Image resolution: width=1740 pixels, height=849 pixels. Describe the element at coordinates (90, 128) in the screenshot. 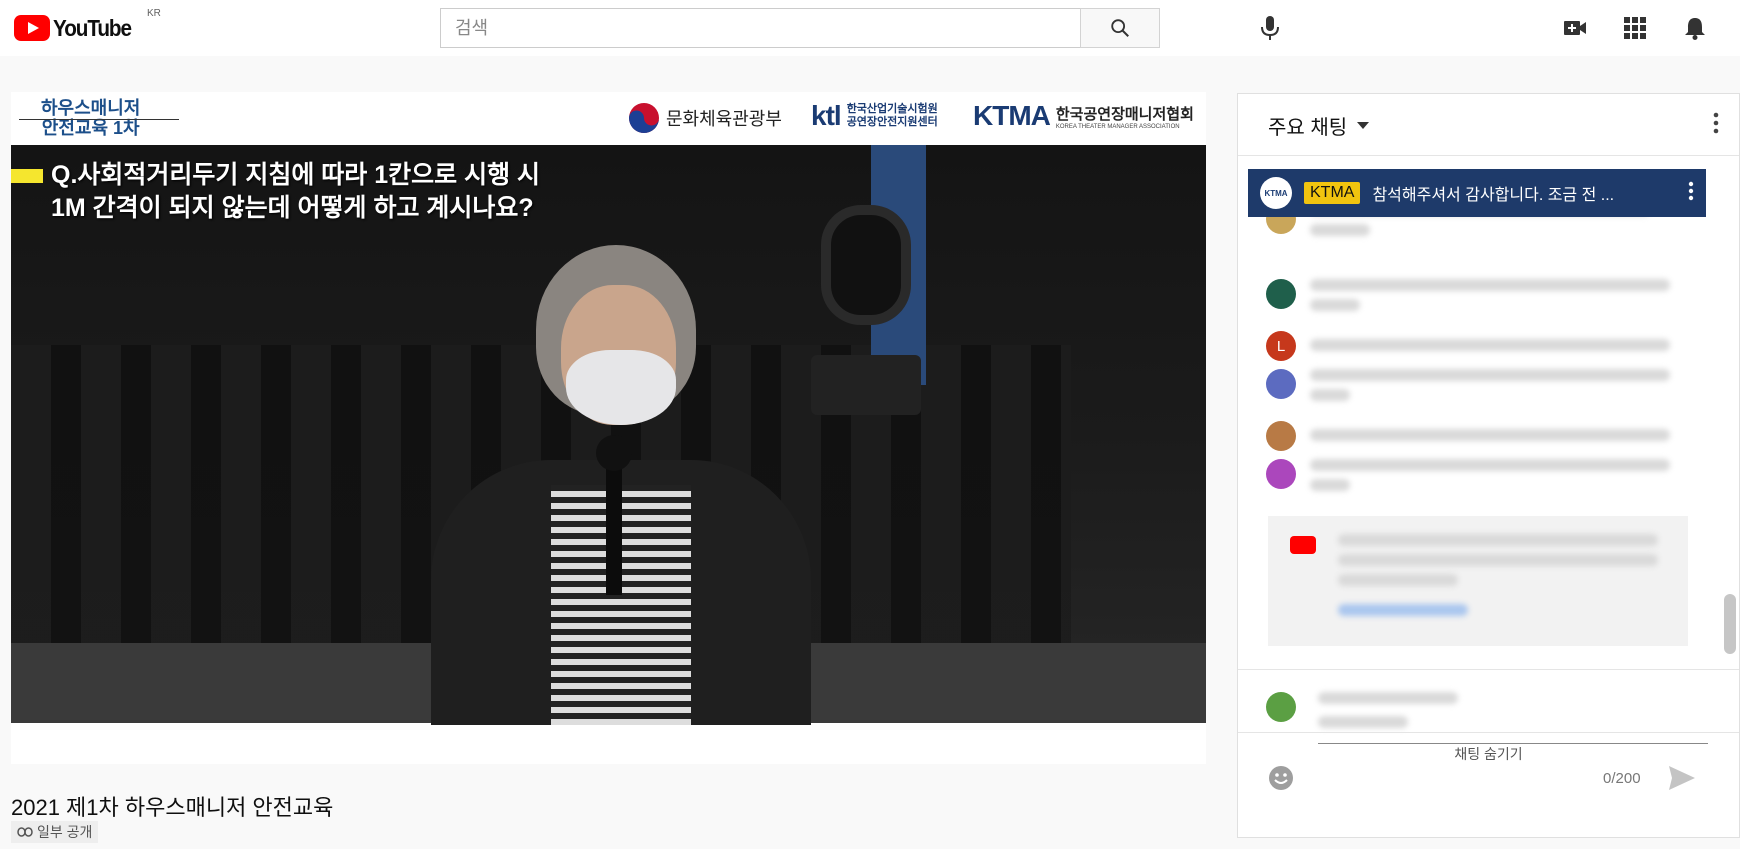

I see `course-title-line2: 안전교육 1차` at that location.